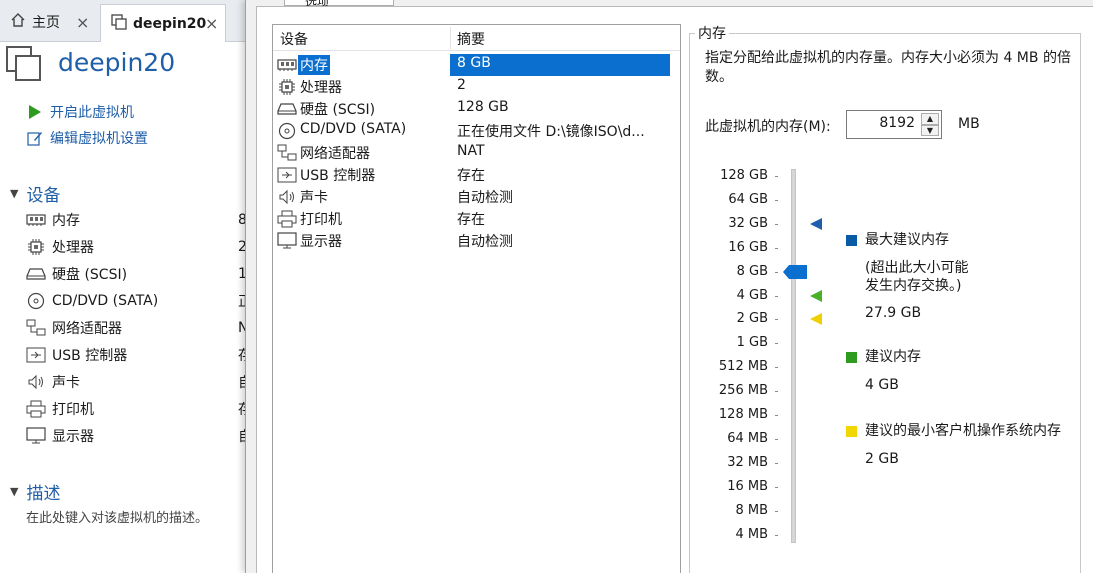 The width and height of the screenshot is (1093, 573). Describe the element at coordinates (139, 355) in the screenshot. I see `left-device-row: USB 控制器存` at that location.